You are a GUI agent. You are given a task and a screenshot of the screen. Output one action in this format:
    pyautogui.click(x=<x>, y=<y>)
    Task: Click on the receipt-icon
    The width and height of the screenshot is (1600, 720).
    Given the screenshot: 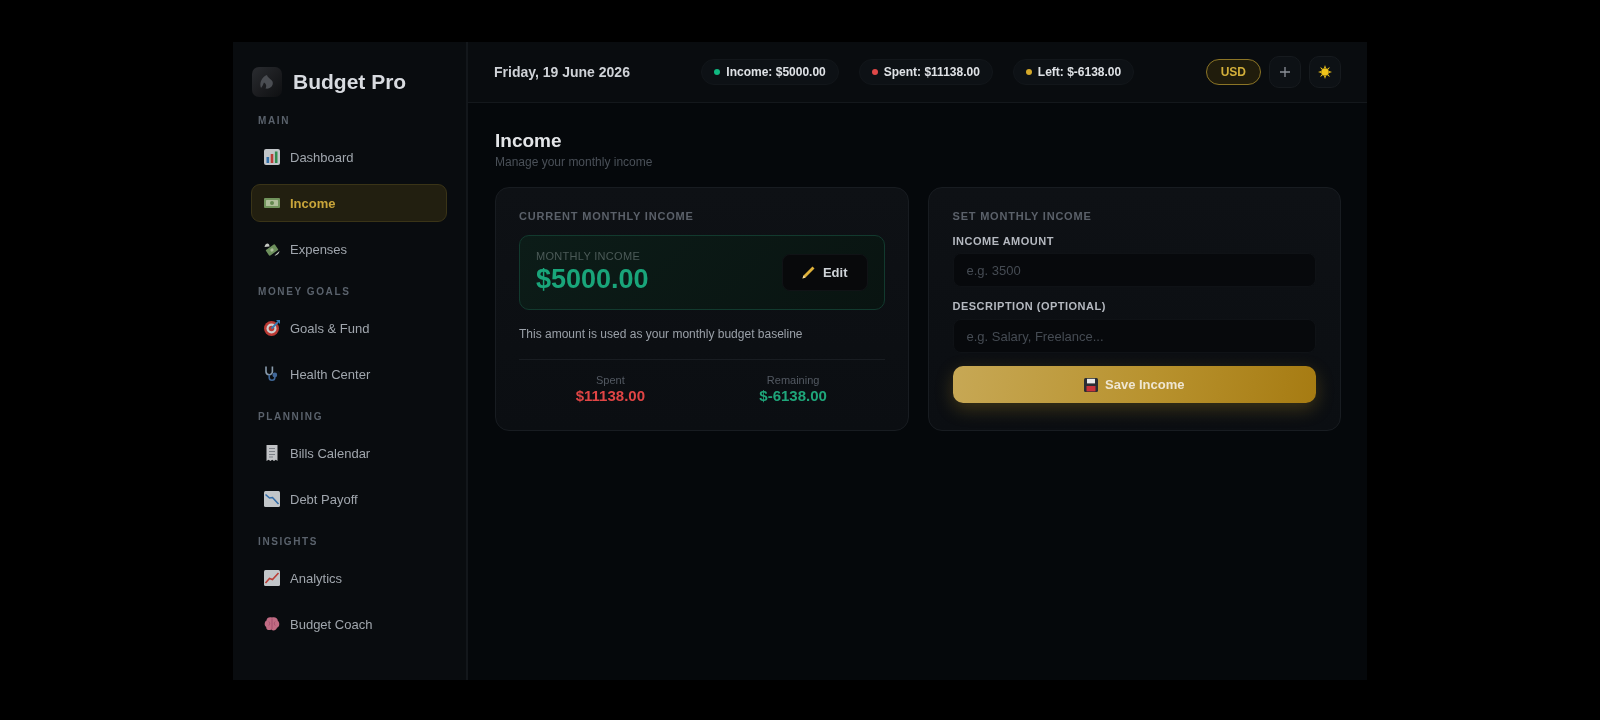 What is the action you would take?
    pyautogui.click(x=272, y=453)
    